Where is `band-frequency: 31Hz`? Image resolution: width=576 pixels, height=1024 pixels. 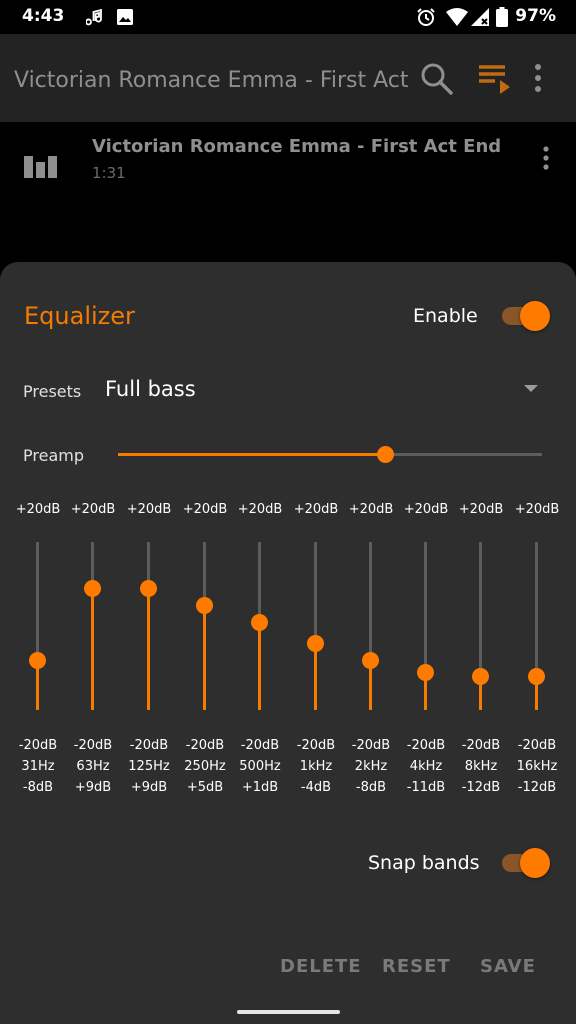
band-frequency: 31Hz is located at coordinates (38, 766).